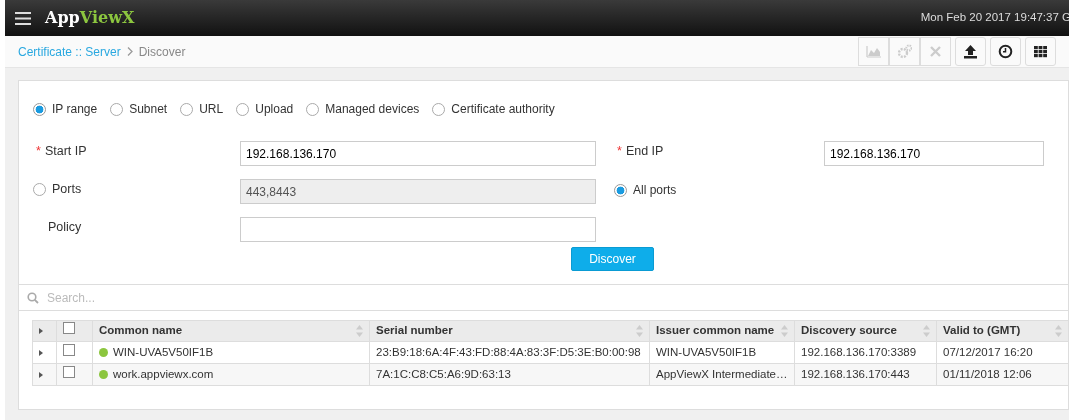 This screenshot has height=420, width=1069. I want to click on menu-icon, so click(23, 18).